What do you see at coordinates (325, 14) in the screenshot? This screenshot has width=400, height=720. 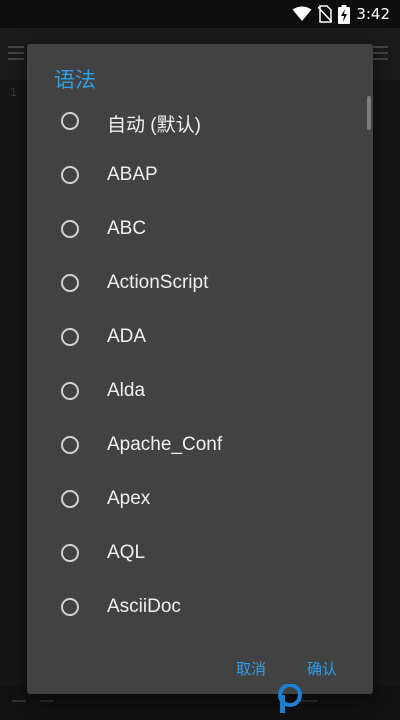 I see `no-sim-icon` at bounding box center [325, 14].